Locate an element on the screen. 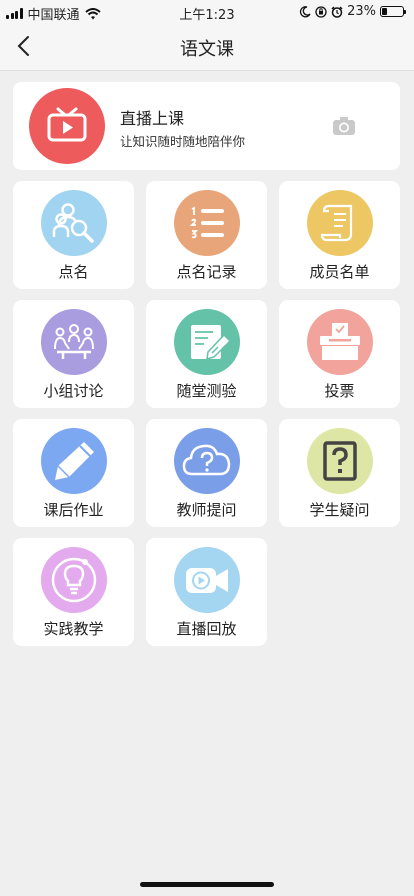 Image resolution: width=414 pixels, height=896 pixels. list-record-icon is located at coordinates (207, 223).